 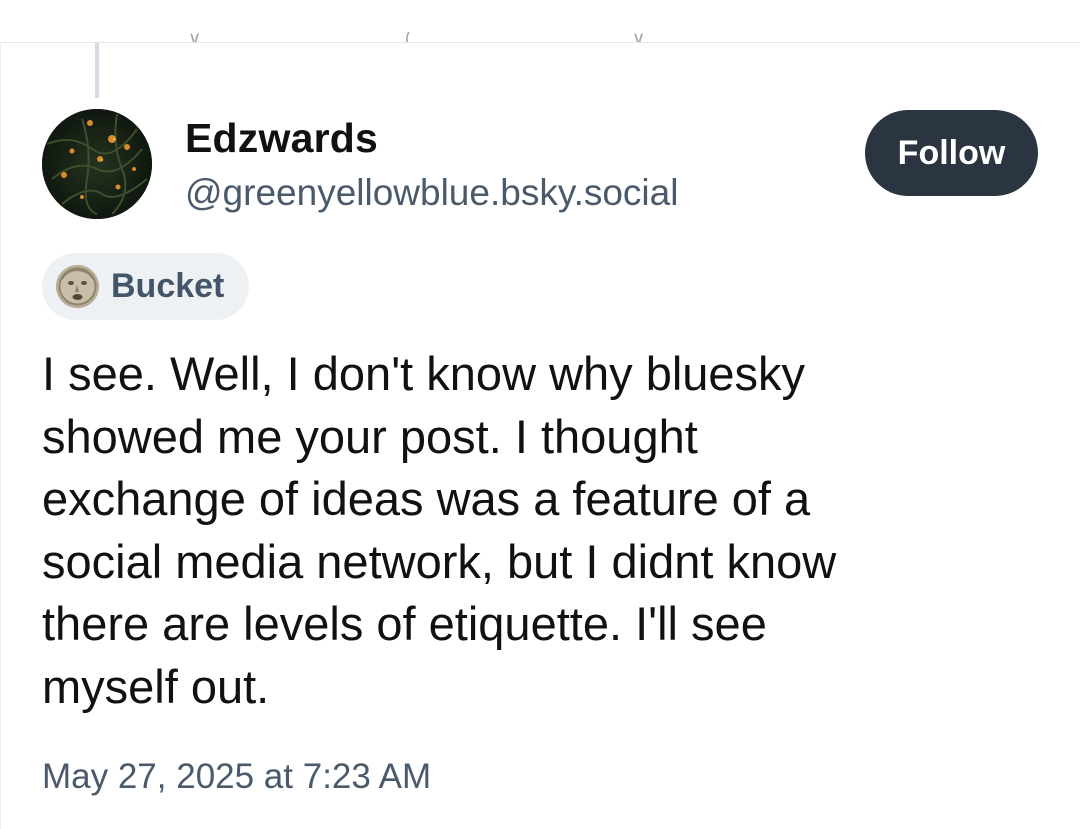 I want to click on label-chip-text: Bucket, so click(x=168, y=286).